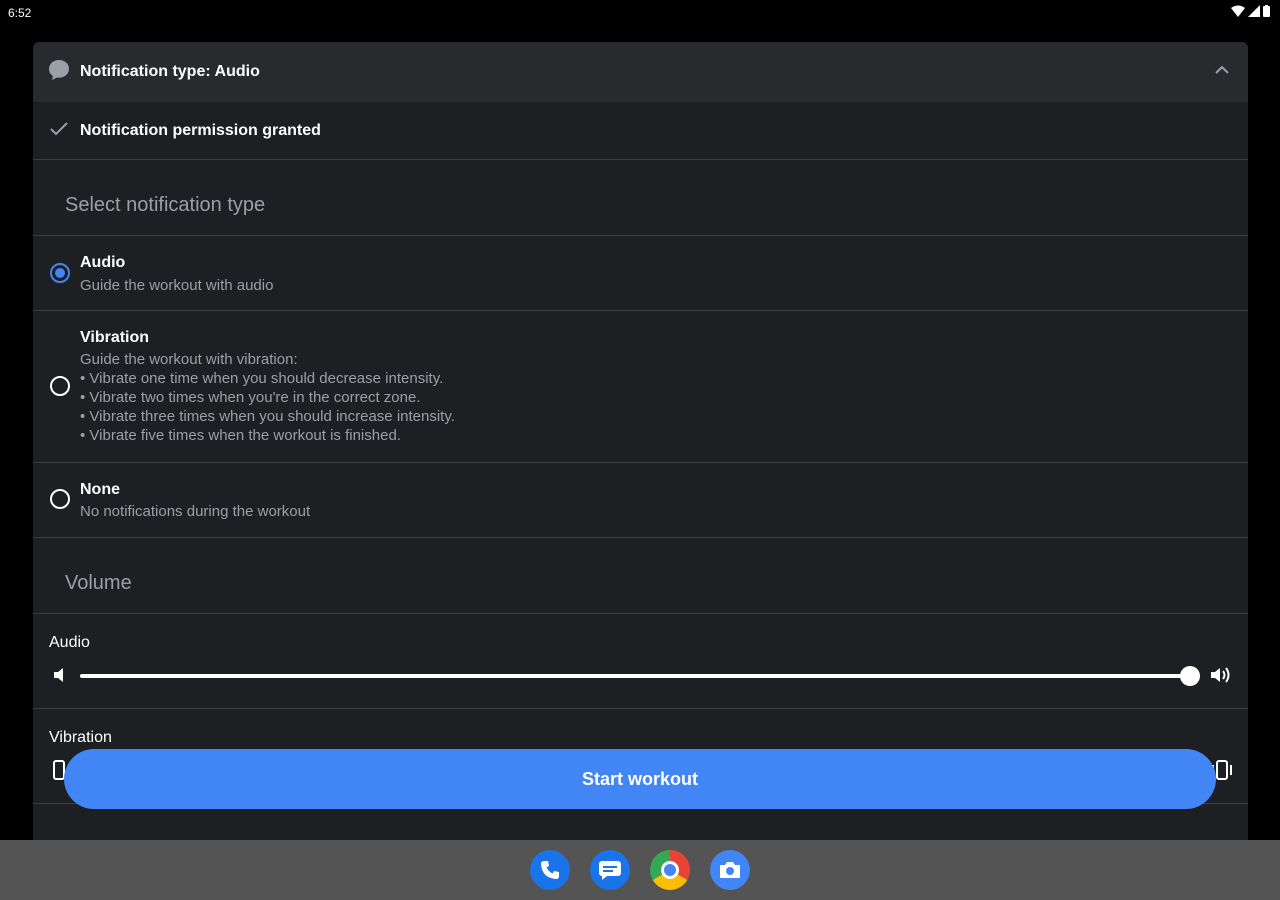 The height and width of the screenshot is (900, 1280). Describe the element at coordinates (640, 131) in the screenshot. I see `permission-row: Notification permission granted` at that location.